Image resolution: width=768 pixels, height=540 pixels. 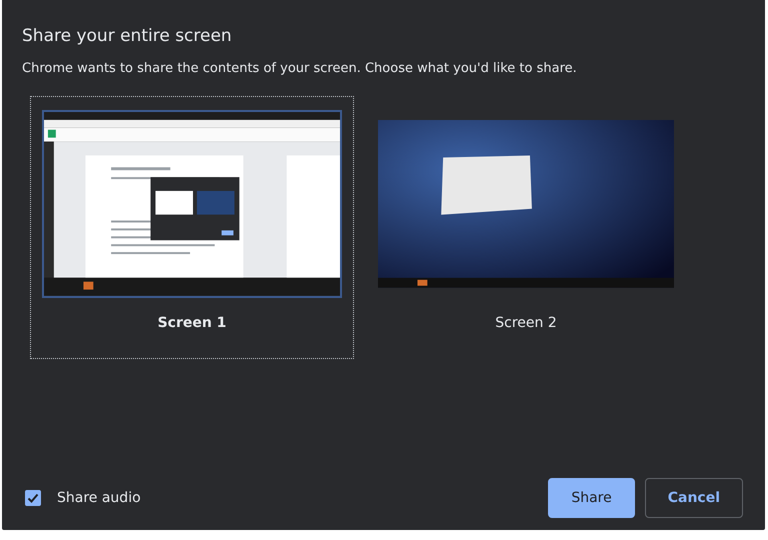 I want to click on share-button: Share, so click(x=591, y=498).